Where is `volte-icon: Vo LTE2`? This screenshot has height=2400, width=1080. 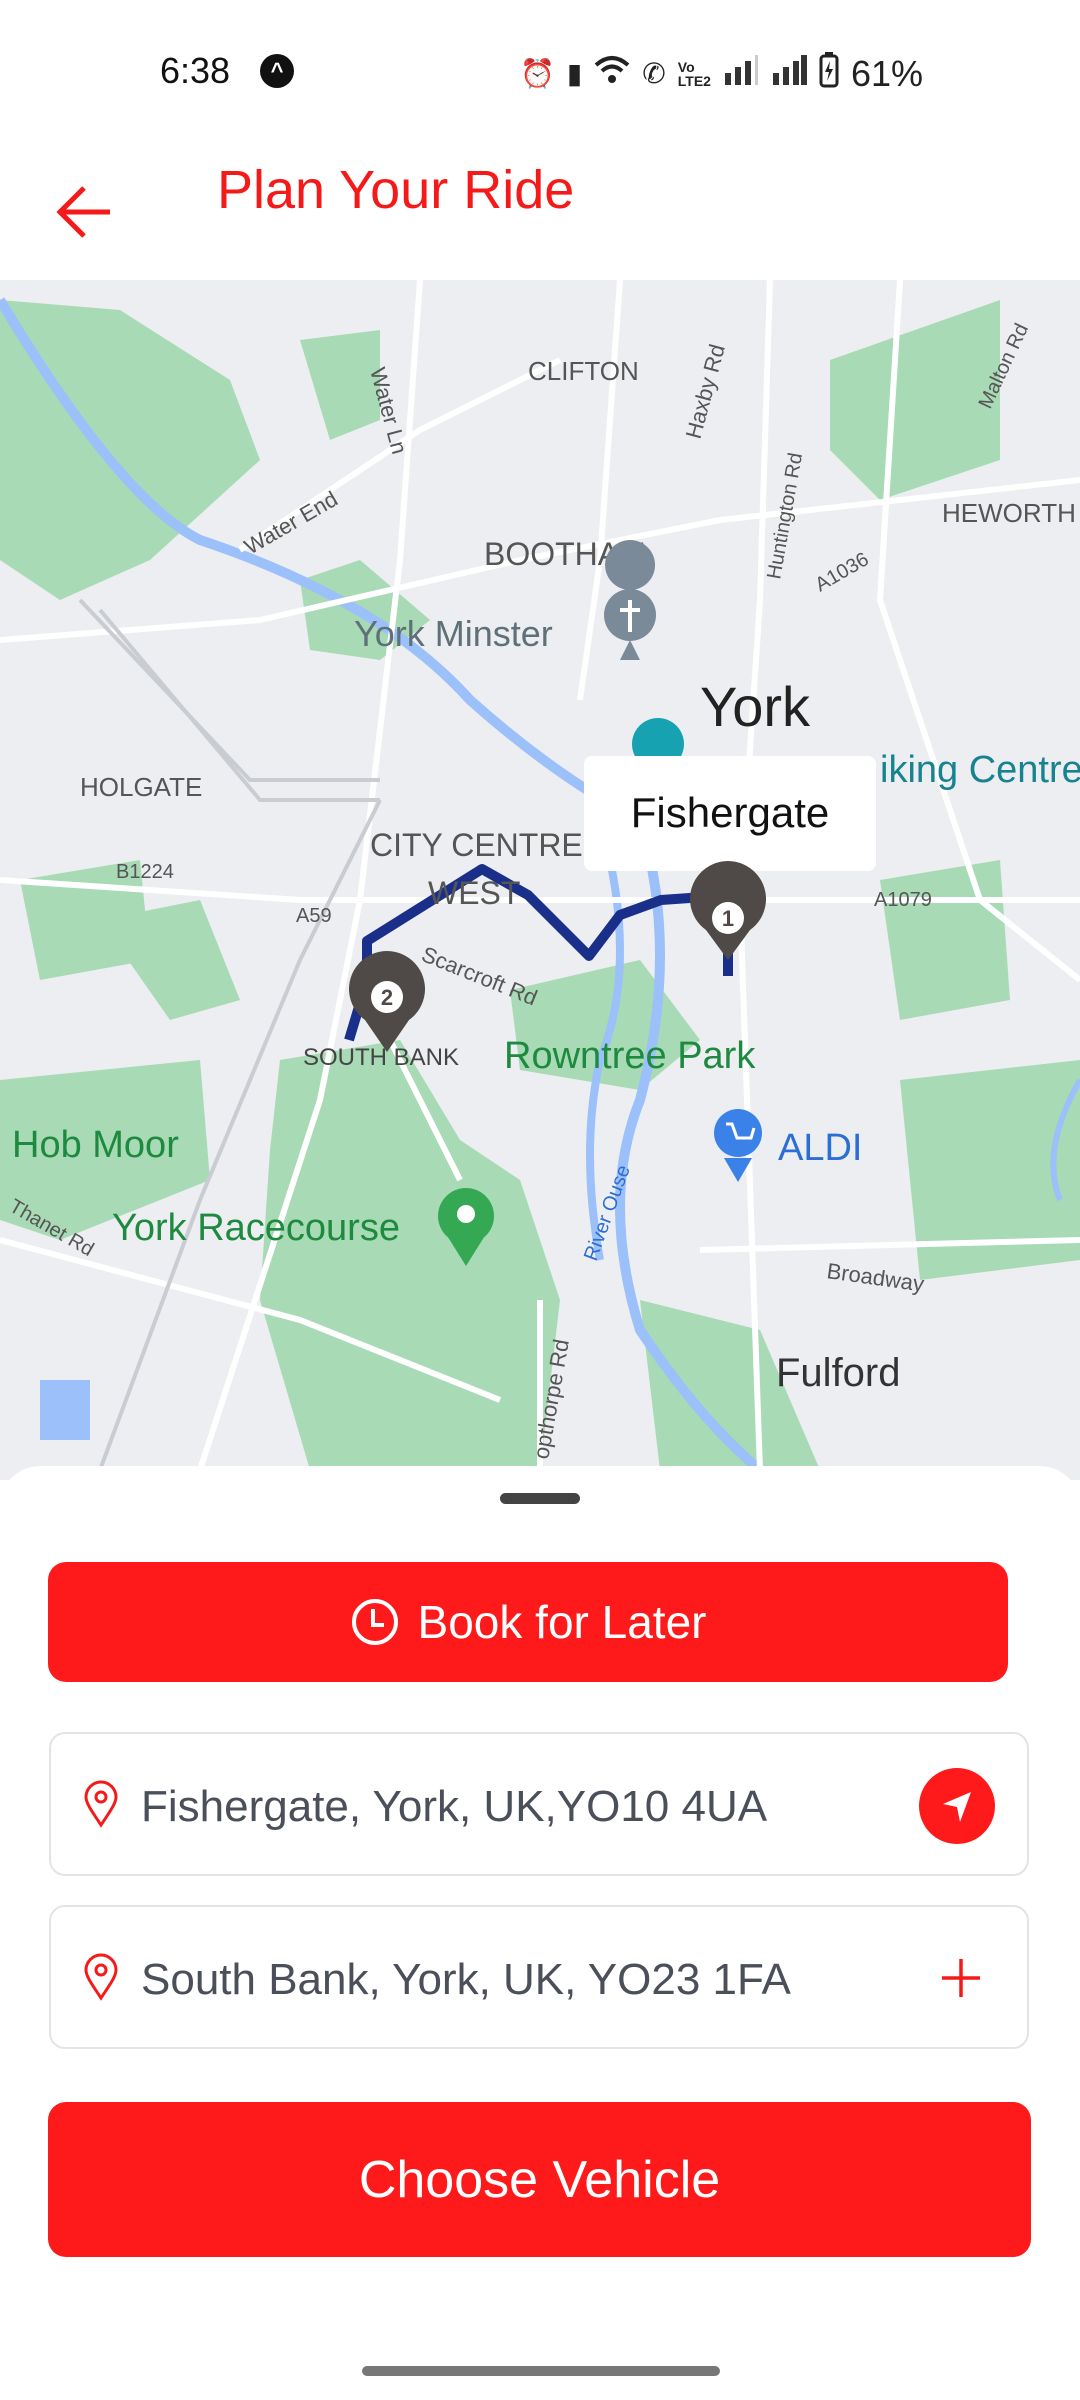 volte-icon: Vo LTE2 is located at coordinates (694, 73).